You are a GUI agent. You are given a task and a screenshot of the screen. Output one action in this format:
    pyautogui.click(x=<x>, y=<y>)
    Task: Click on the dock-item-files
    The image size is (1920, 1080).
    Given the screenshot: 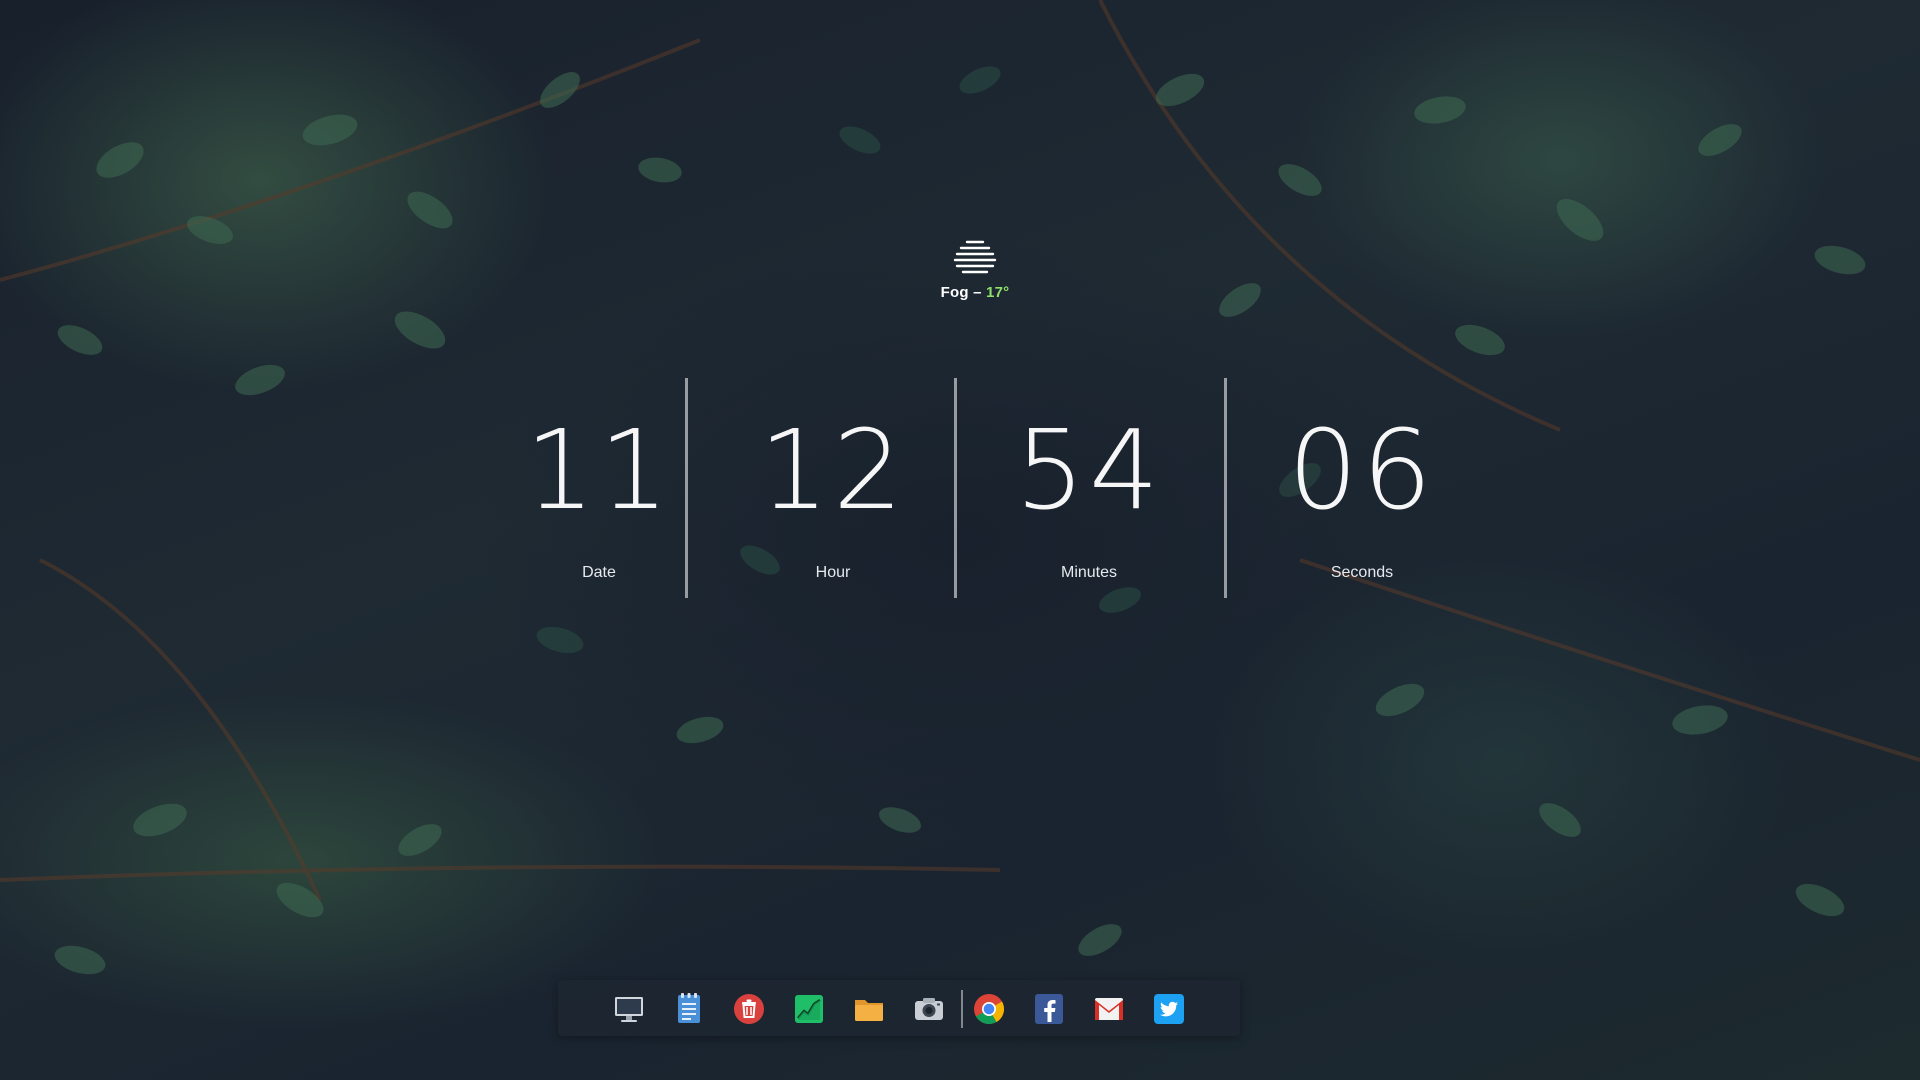 What is the action you would take?
    pyautogui.click(x=869, y=1009)
    